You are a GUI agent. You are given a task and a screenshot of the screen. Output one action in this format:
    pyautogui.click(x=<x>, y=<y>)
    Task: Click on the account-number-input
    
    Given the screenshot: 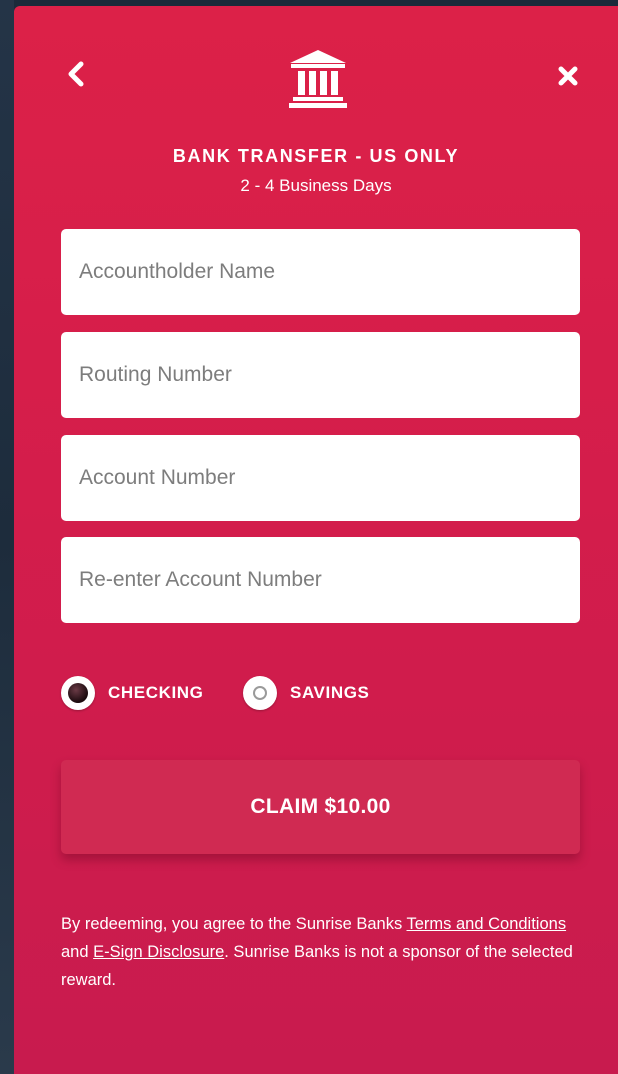 What is the action you would take?
    pyautogui.click(x=320, y=478)
    